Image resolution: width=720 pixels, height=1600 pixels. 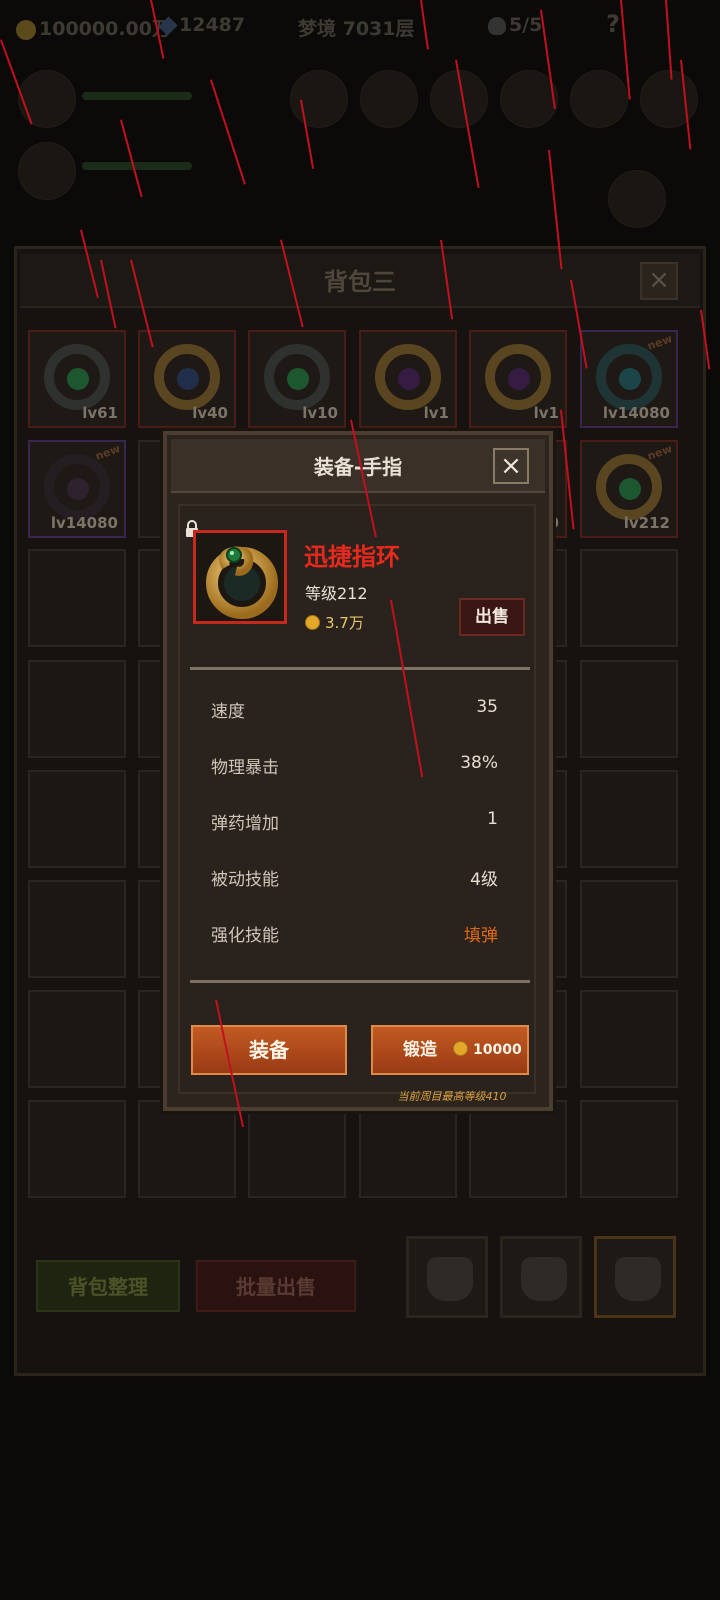 I want to click on bag-item: lv10, so click(x=297, y=379).